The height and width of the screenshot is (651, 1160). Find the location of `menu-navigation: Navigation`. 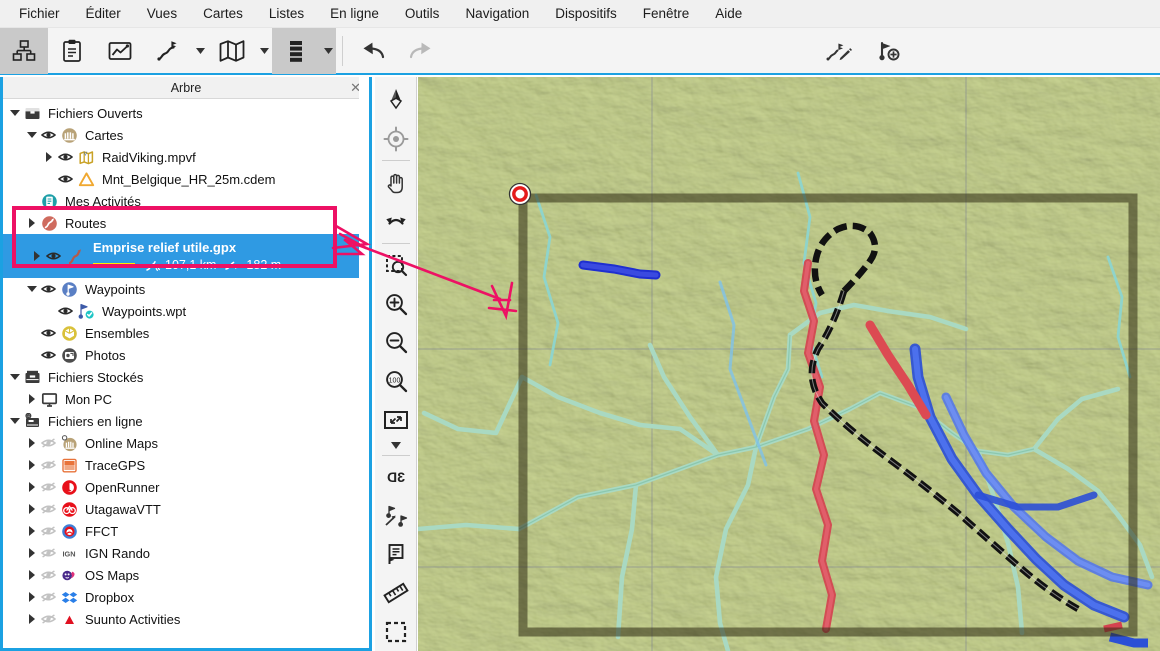

menu-navigation: Navigation is located at coordinates (497, 13).